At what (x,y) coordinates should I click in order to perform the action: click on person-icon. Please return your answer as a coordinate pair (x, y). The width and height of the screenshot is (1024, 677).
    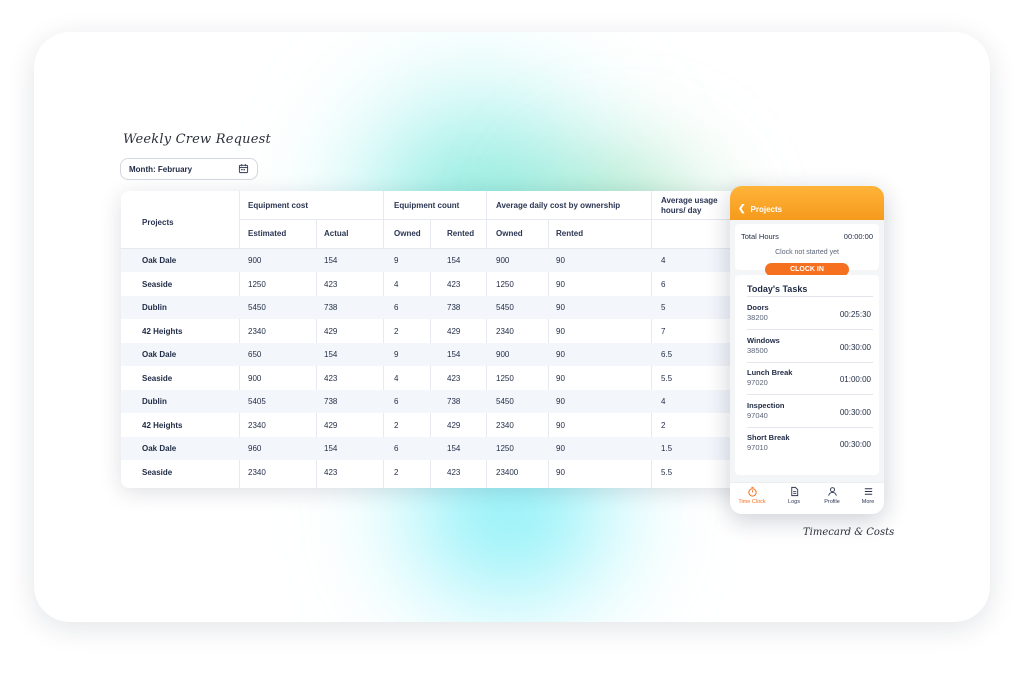
    Looking at the image, I should click on (832, 491).